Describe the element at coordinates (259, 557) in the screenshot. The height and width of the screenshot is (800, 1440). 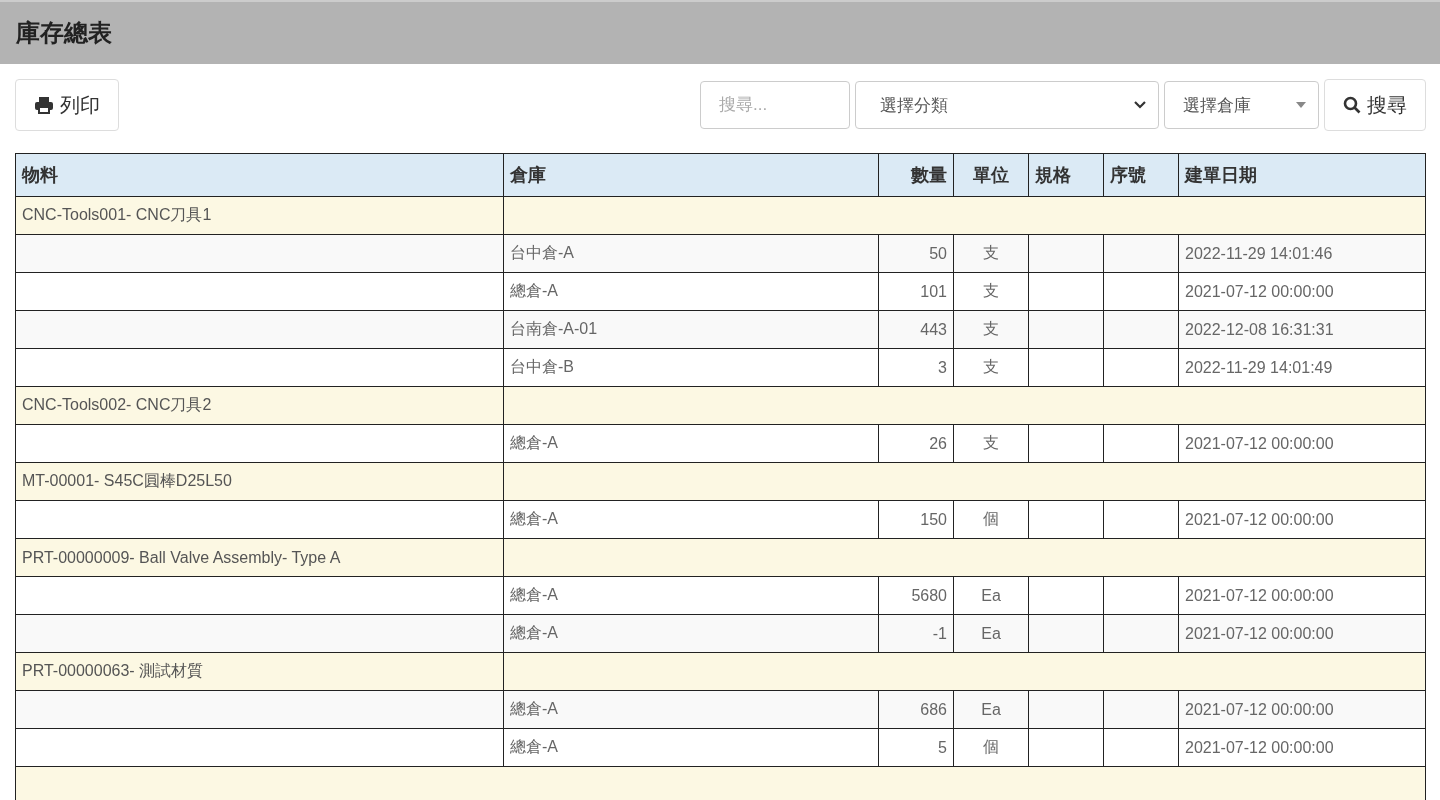
I see `material-cell: PRT-00000009- Ball Valve Assembly- Type A` at that location.